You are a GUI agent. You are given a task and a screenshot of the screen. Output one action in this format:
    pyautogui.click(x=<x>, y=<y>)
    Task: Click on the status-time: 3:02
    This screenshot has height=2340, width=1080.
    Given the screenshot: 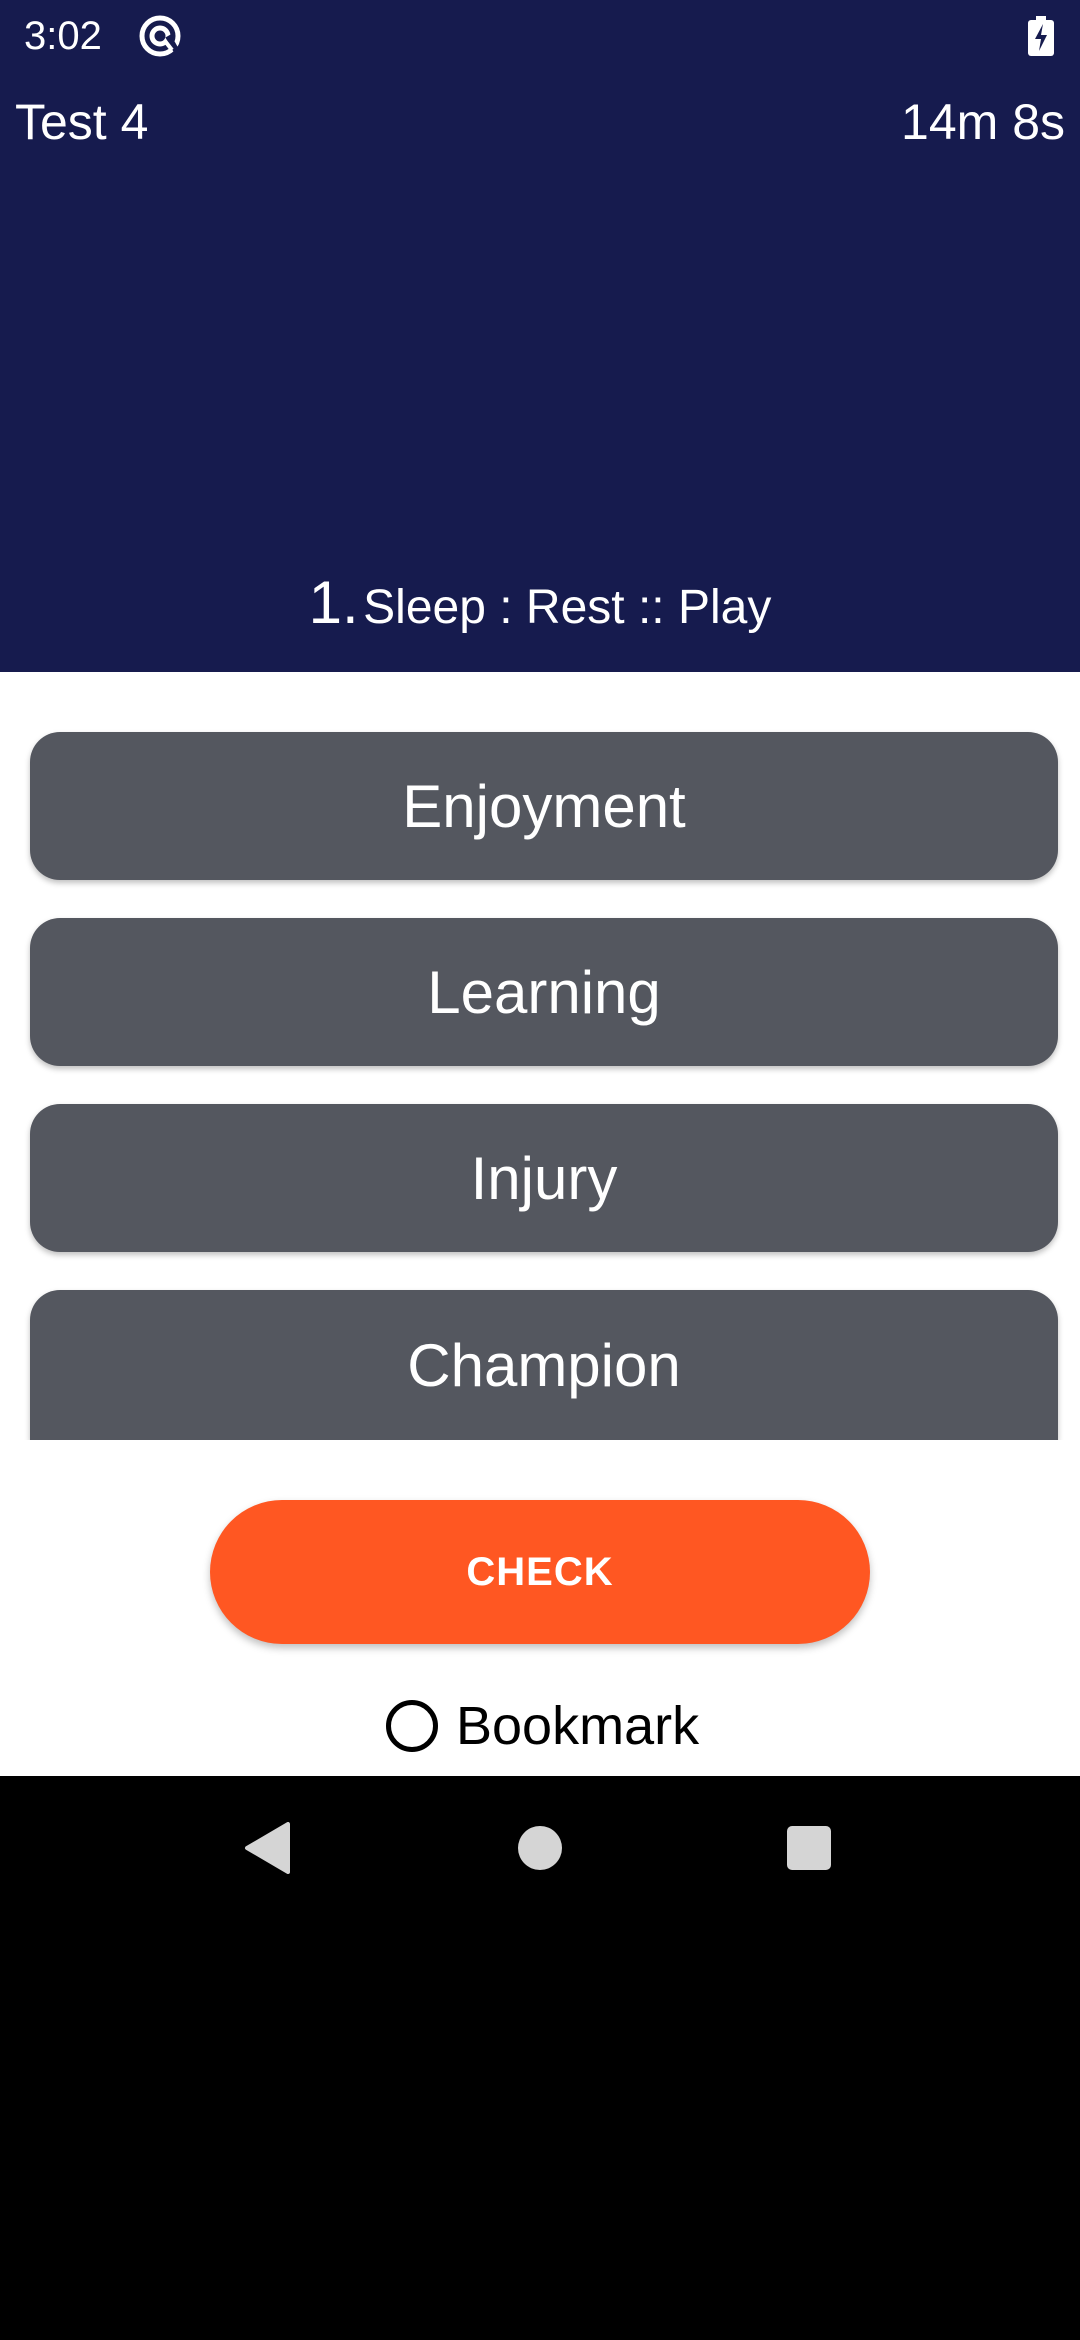 What is the action you would take?
    pyautogui.click(x=63, y=36)
    